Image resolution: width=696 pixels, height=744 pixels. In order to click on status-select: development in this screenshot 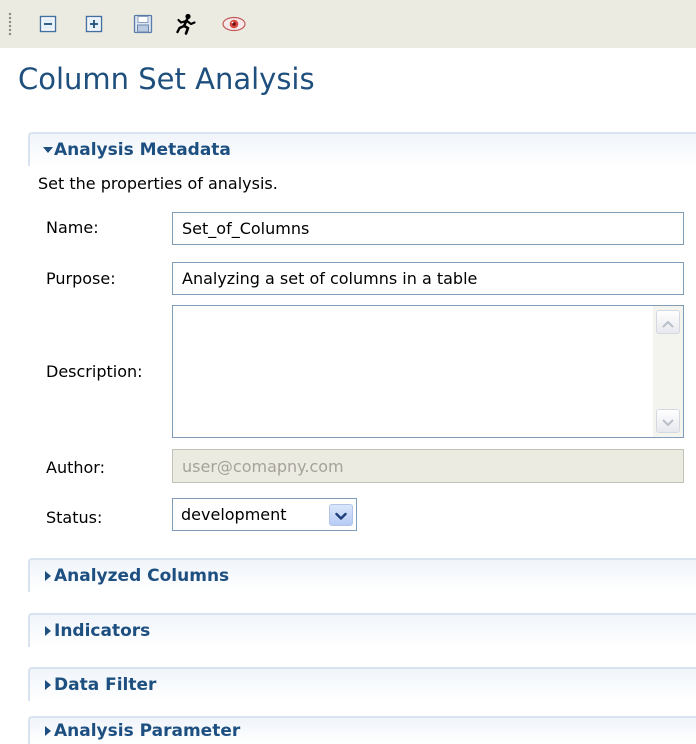, I will do `click(264, 514)`.